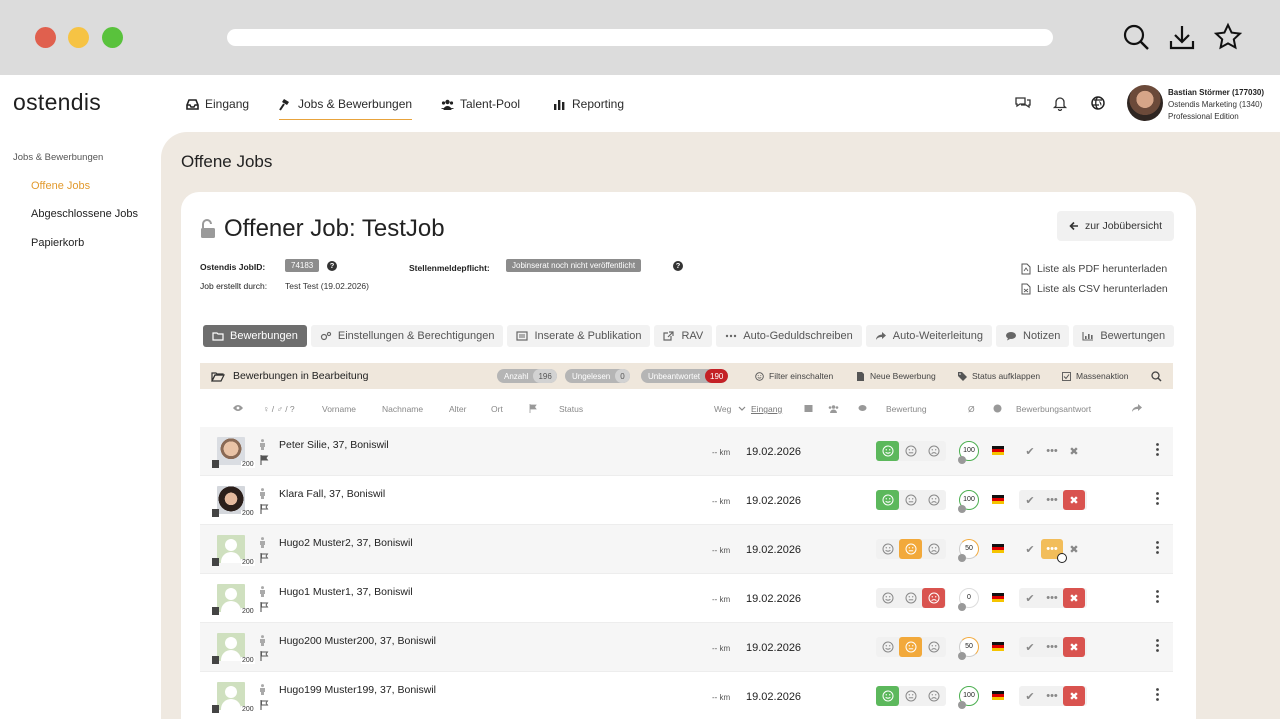 The width and height of the screenshot is (1280, 719). What do you see at coordinates (906, 409) in the screenshot?
I see `col-bewertung: Bewertung` at bounding box center [906, 409].